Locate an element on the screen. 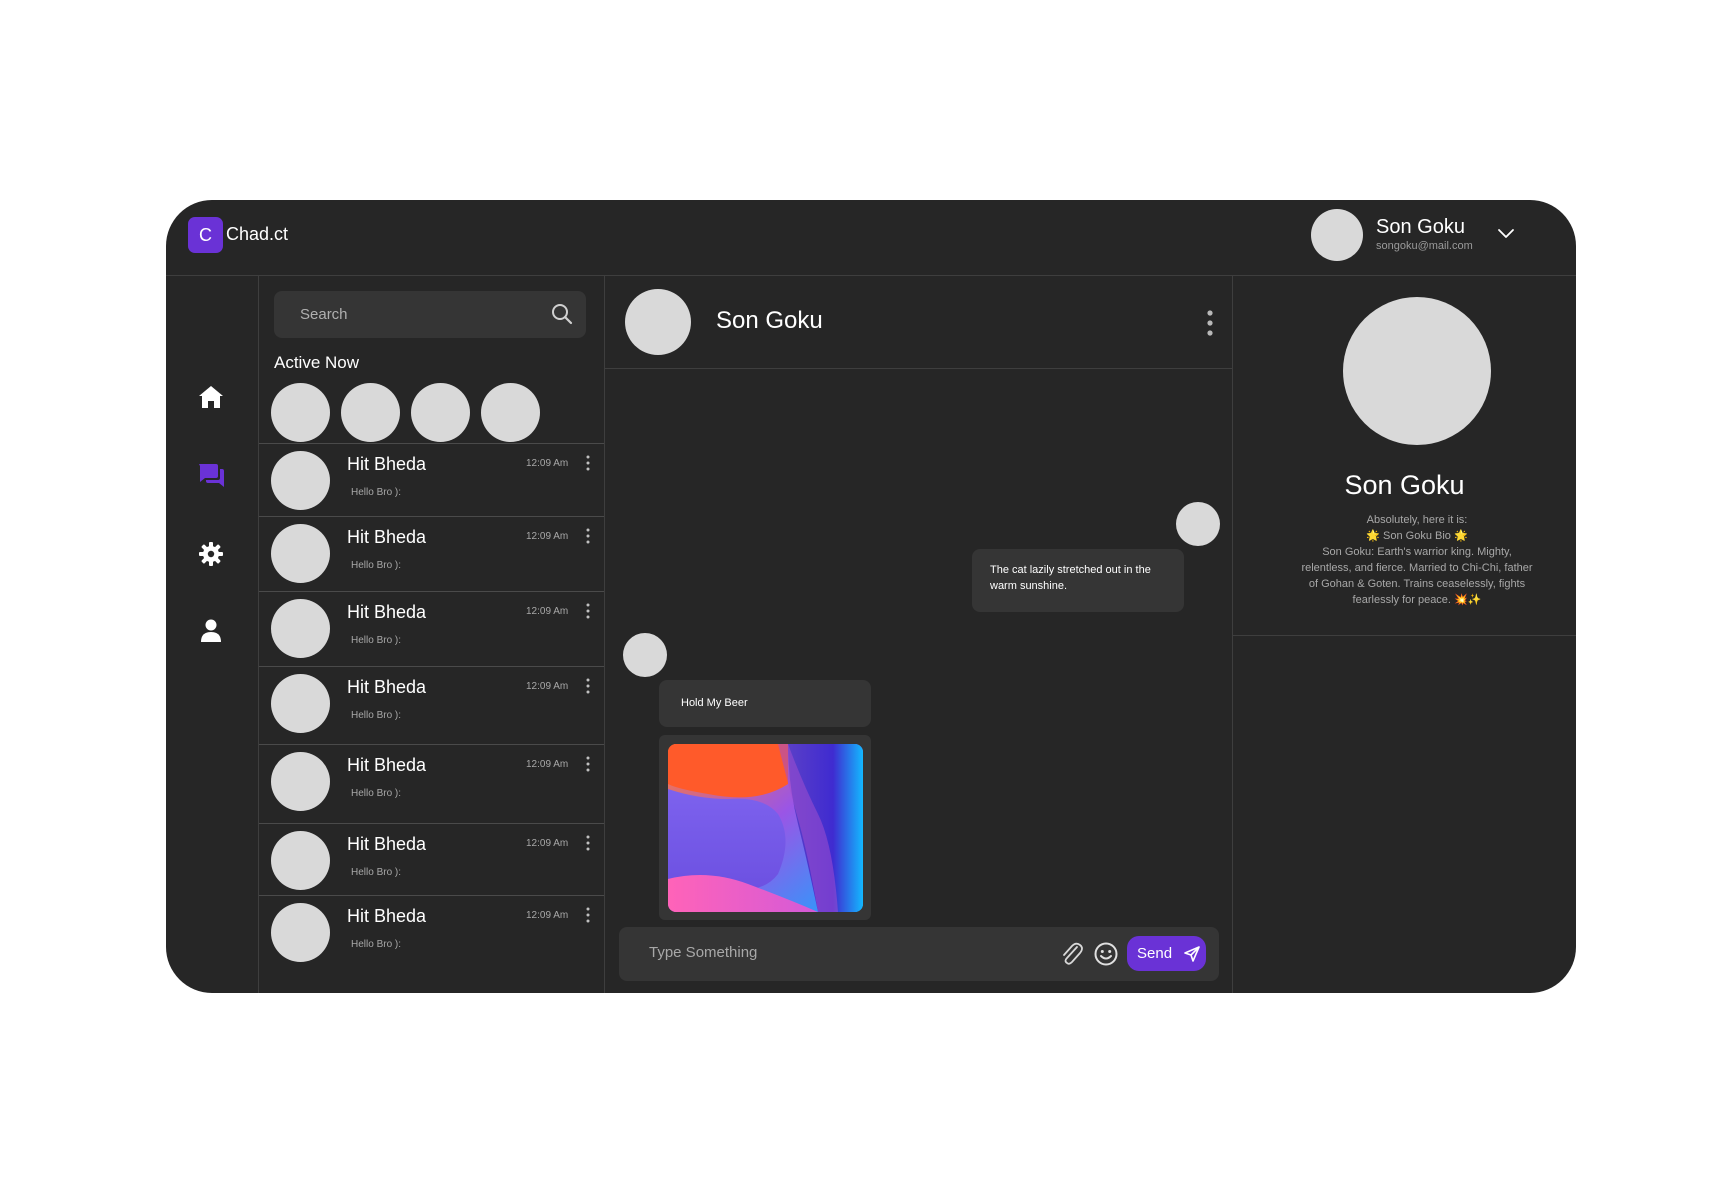 The width and height of the screenshot is (1728, 1188). current-user-name: Son Goku is located at coordinates (1420, 227).